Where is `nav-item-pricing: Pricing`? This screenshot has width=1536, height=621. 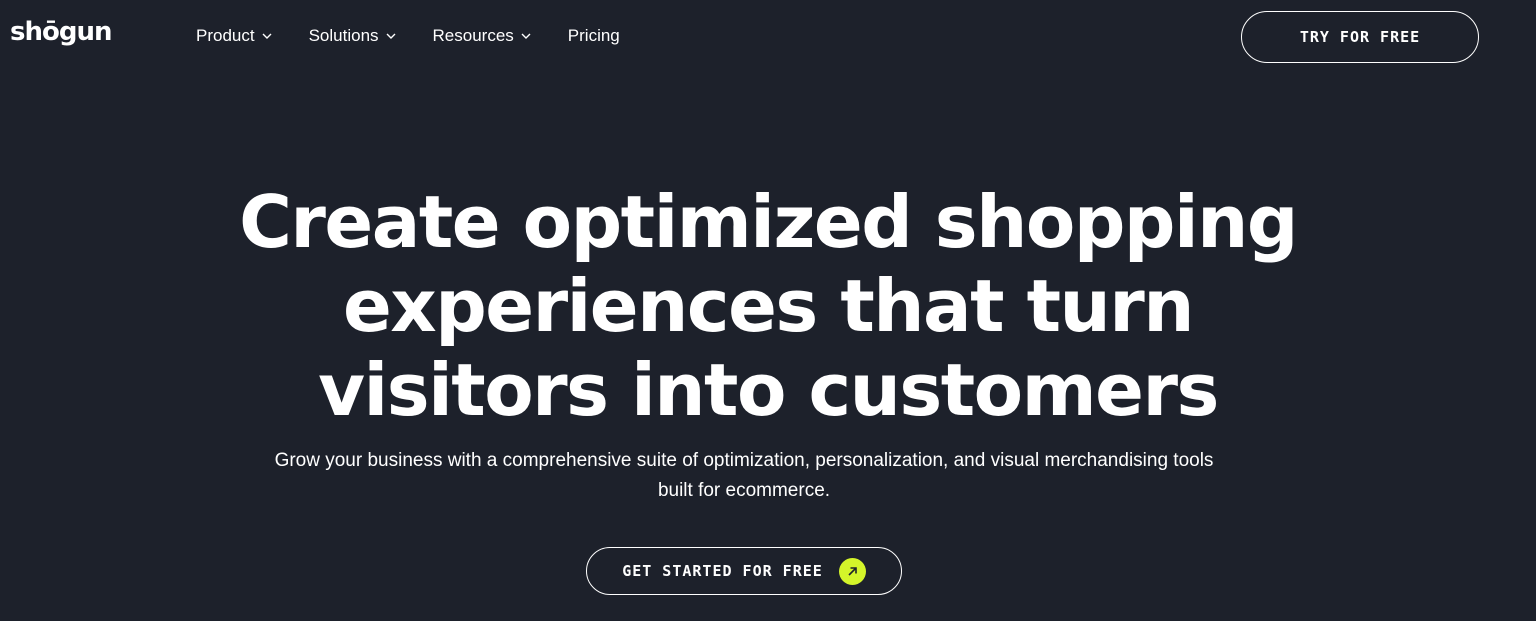
nav-item-pricing: Pricing is located at coordinates (594, 36).